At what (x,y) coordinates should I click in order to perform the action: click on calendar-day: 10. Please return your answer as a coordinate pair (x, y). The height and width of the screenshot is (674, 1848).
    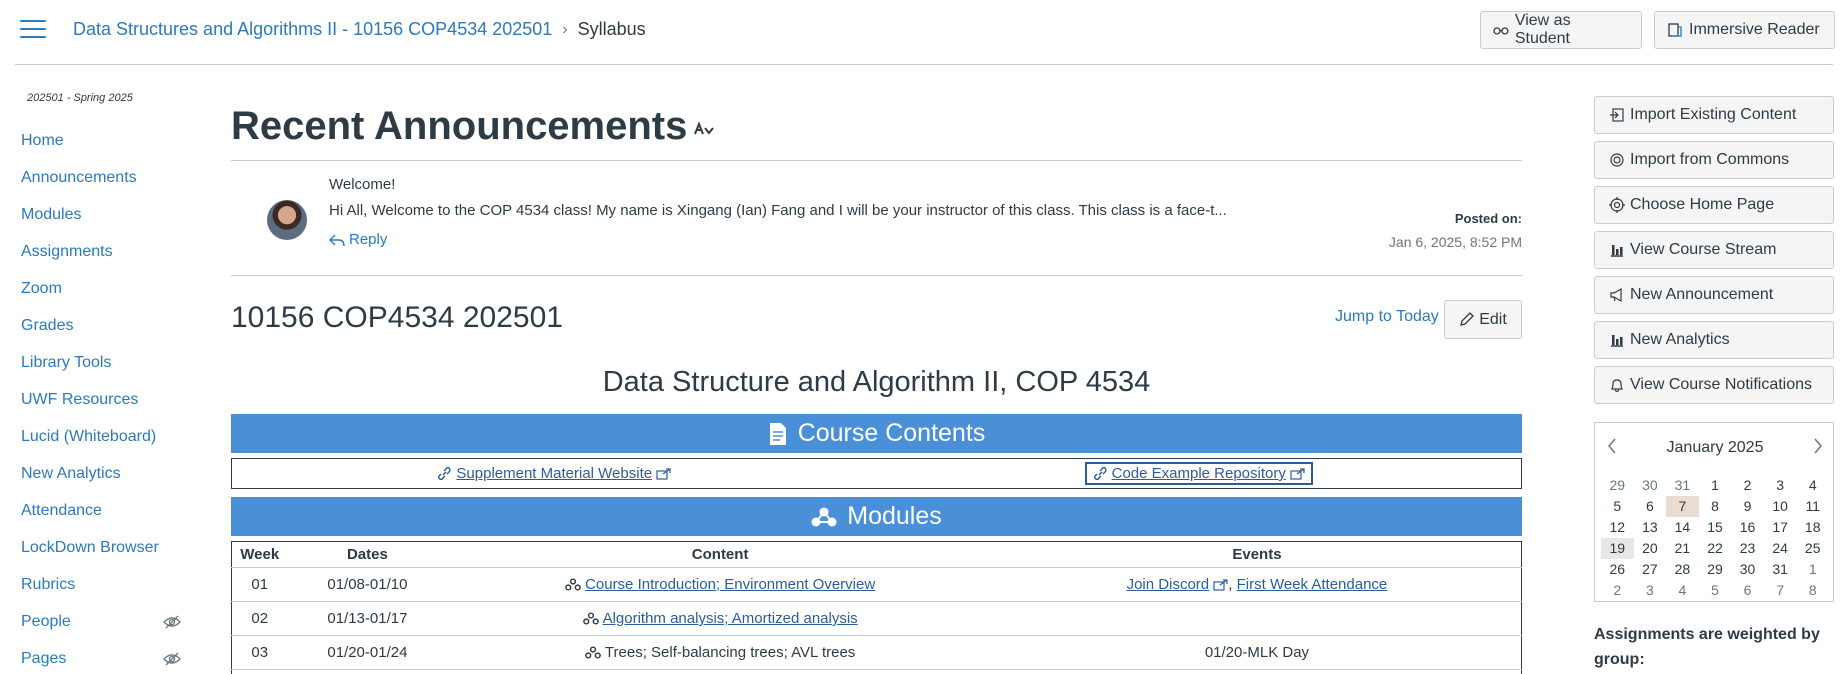
    Looking at the image, I should click on (1780, 506).